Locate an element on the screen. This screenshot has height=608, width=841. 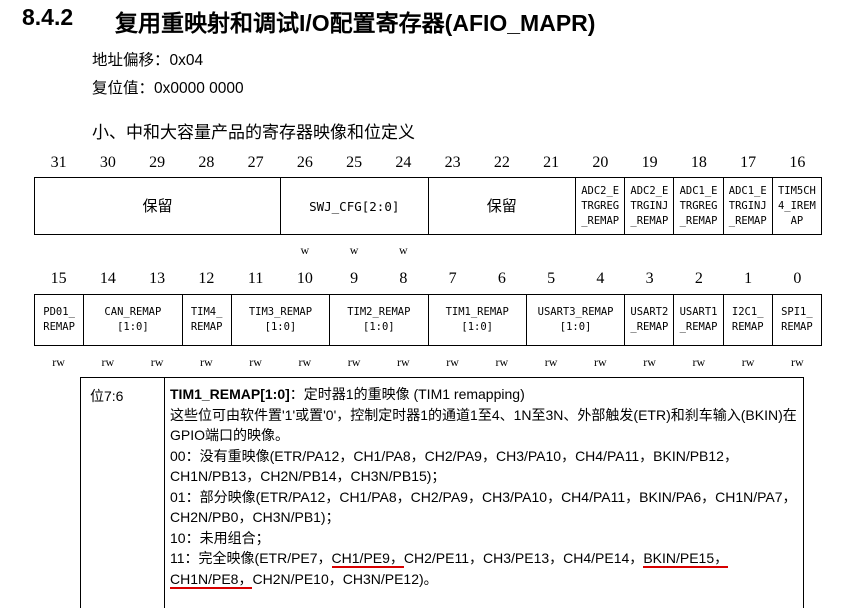
field-text: TRGINJ is located at coordinates (747, 205).